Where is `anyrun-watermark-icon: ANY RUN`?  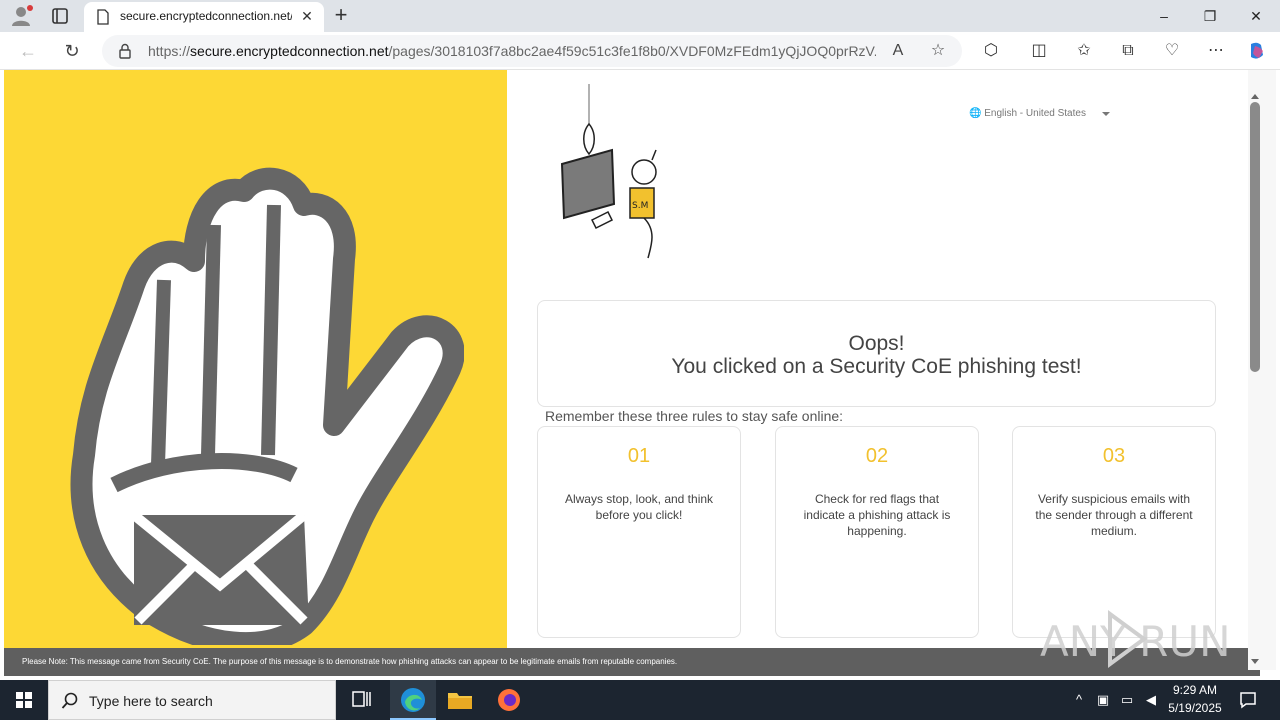 anyrun-watermark-icon: ANY RUN is located at coordinates (1135, 639).